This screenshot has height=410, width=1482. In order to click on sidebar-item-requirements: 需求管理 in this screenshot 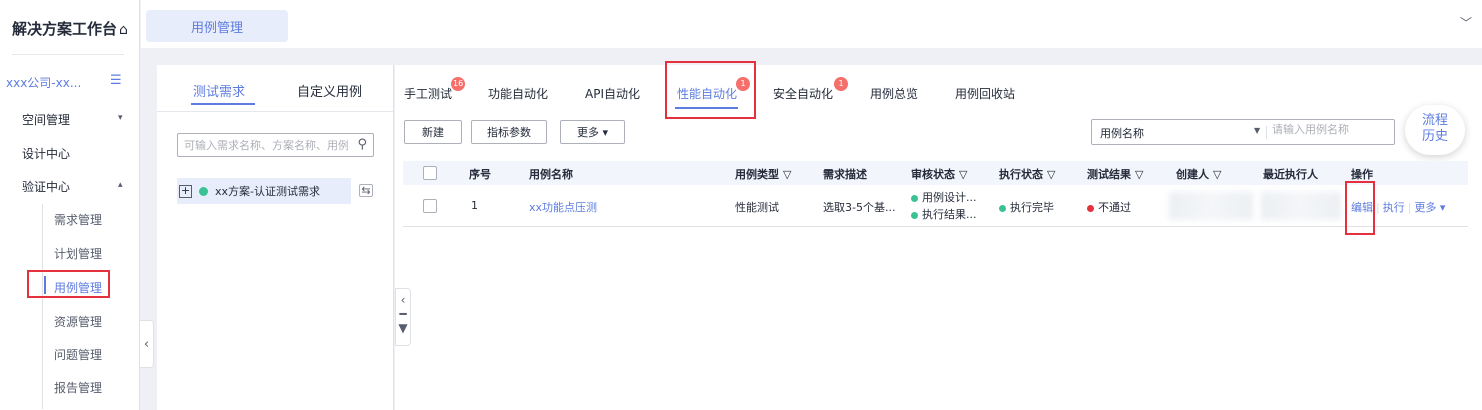, I will do `click(78, 219)`.